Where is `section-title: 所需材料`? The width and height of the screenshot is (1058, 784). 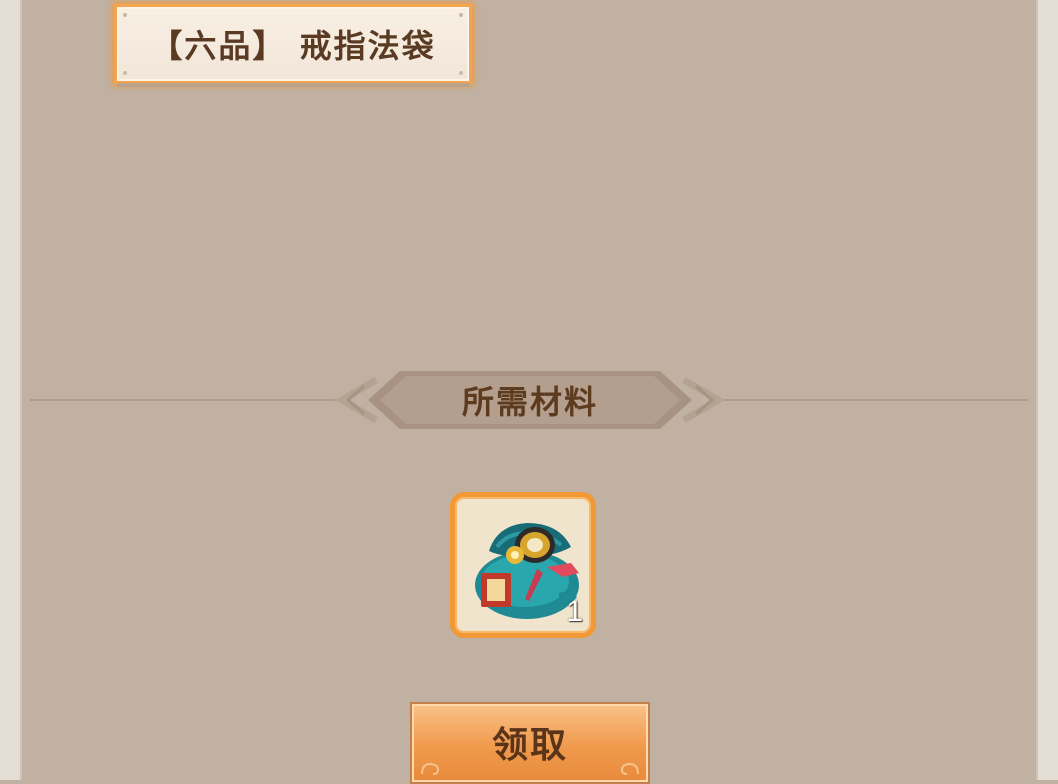
section-title: 所需材料 is located at coordinates (529, 402).